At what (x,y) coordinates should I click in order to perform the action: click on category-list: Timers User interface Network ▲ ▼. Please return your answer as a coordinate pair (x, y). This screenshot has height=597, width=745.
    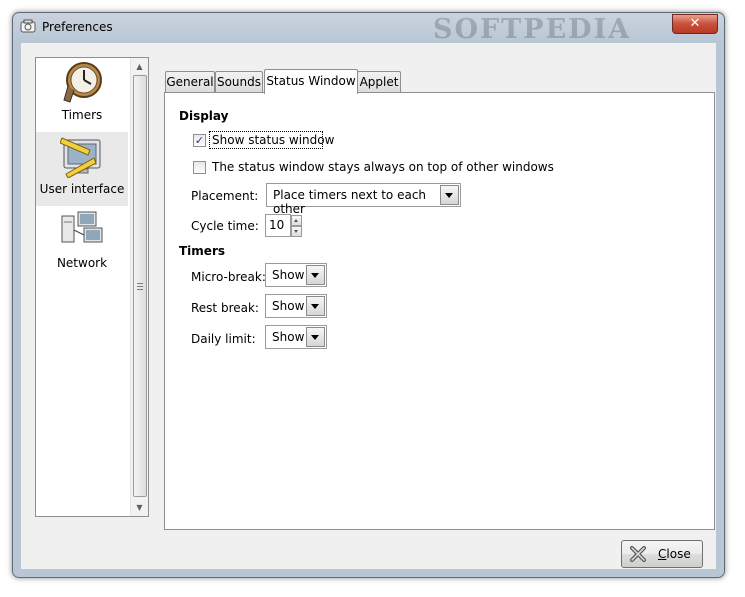
    Looking at the image, I should click on (92, 287).